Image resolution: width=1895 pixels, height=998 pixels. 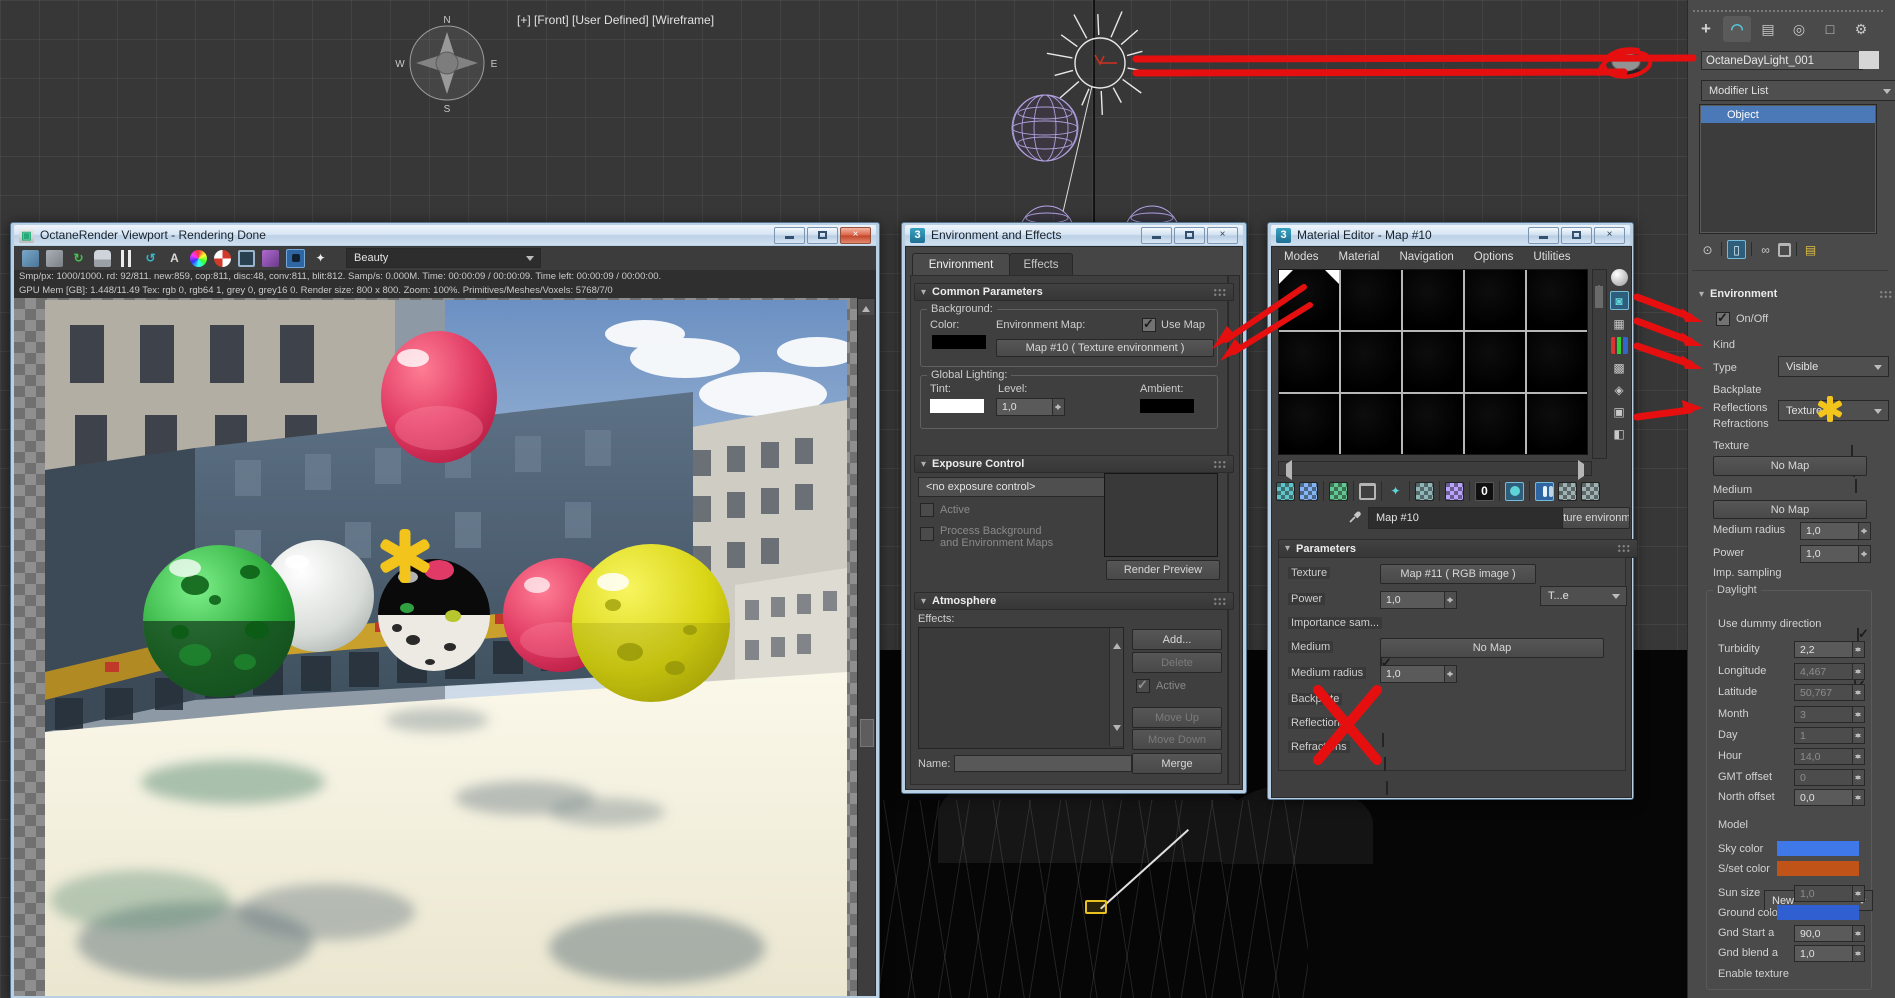 I want to click on sample-type-icon, so click(x=1619, y=277).